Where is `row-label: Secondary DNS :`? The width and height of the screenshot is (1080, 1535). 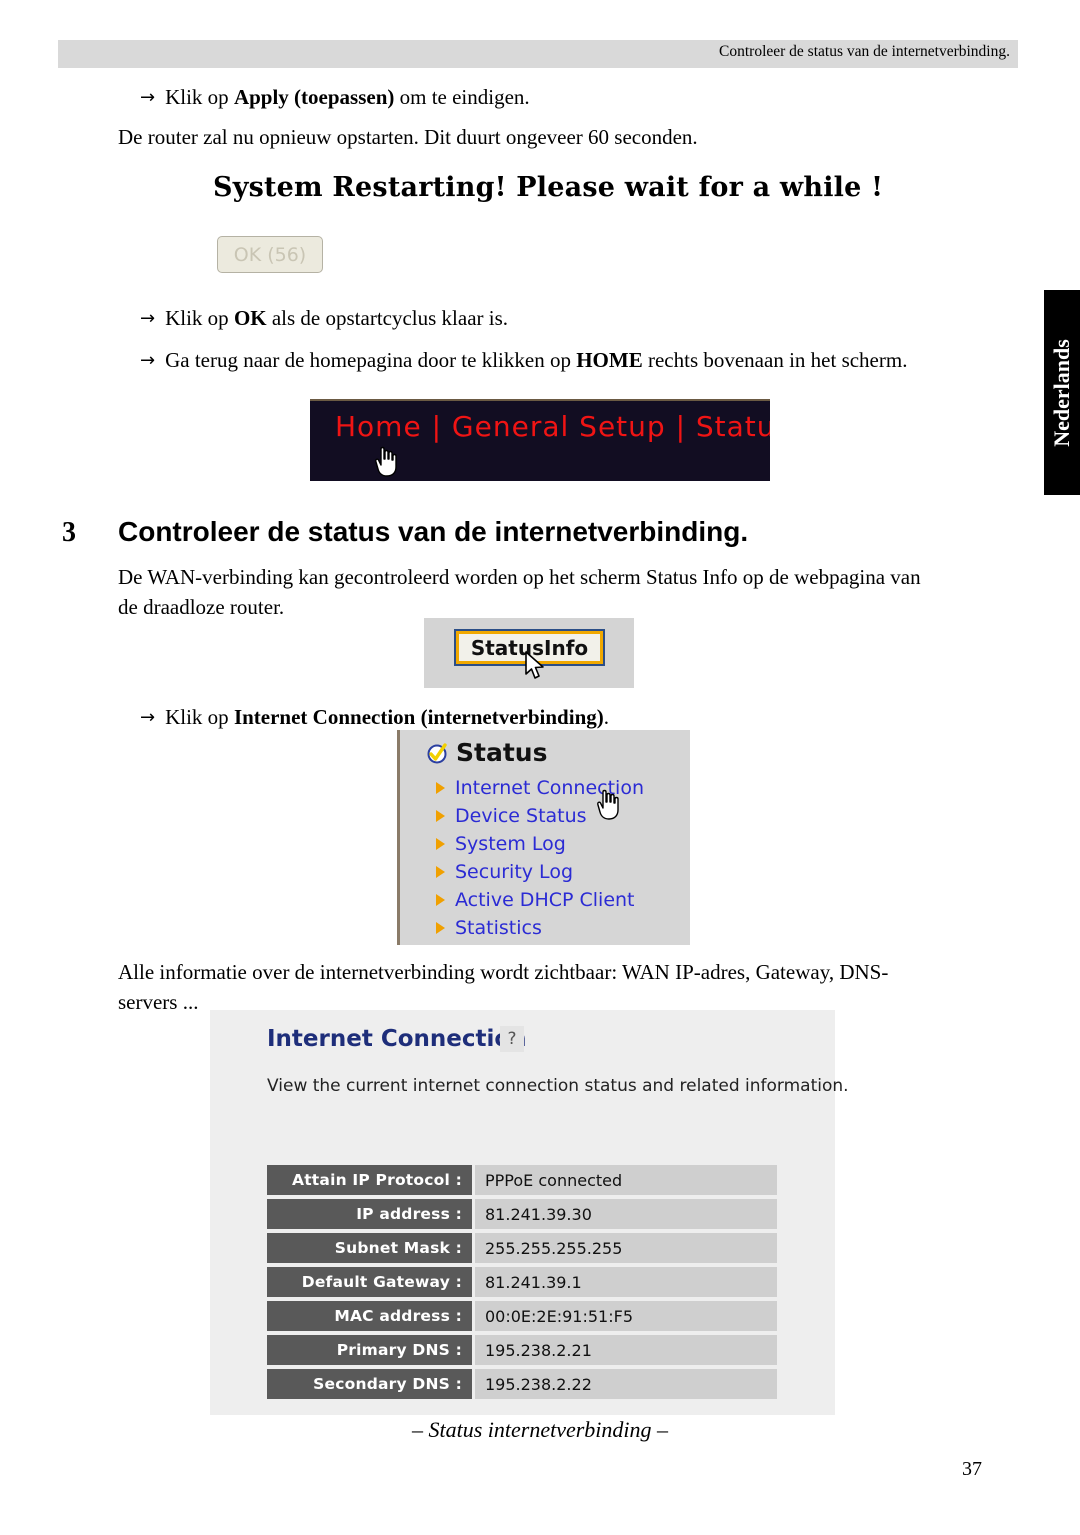
row-label: Secondary DNS : is located at coordinates (369, 1384).